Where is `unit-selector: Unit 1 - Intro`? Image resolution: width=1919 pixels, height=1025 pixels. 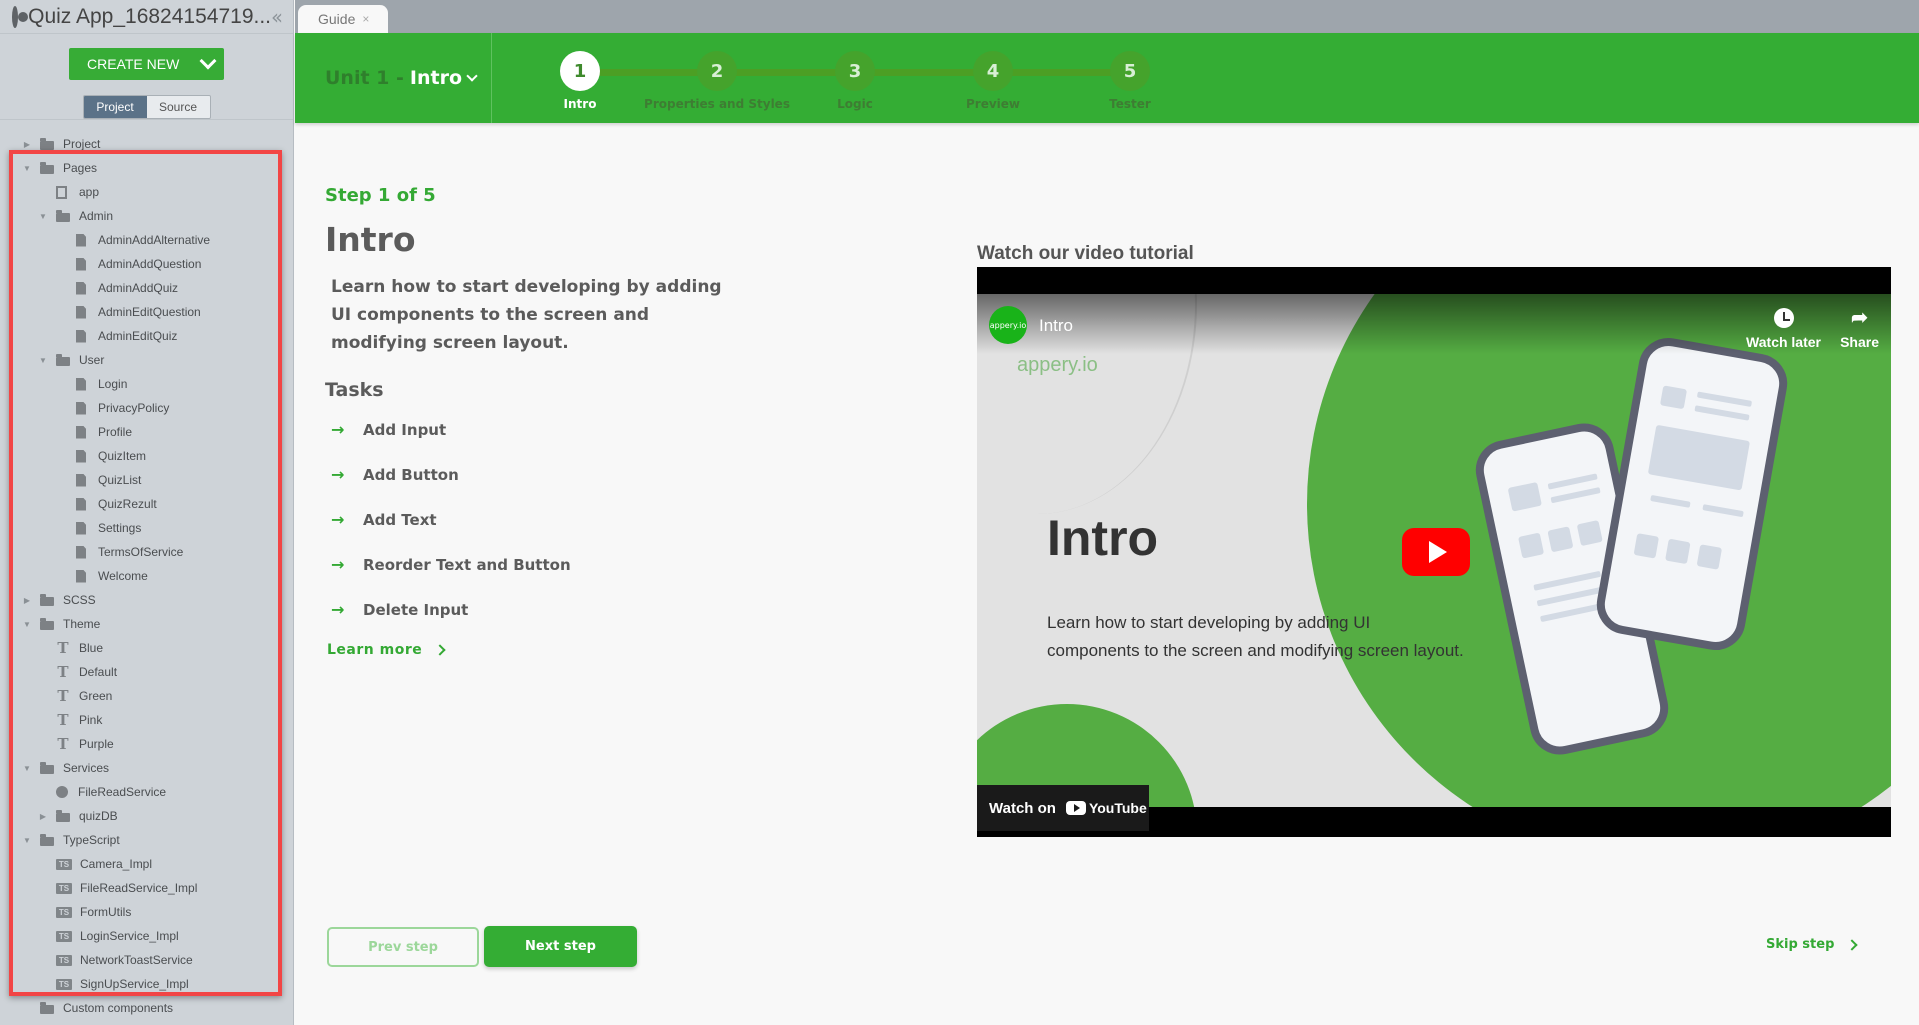
unit-selector: Unit 1 - Intro is located at coordinates (393, 78).